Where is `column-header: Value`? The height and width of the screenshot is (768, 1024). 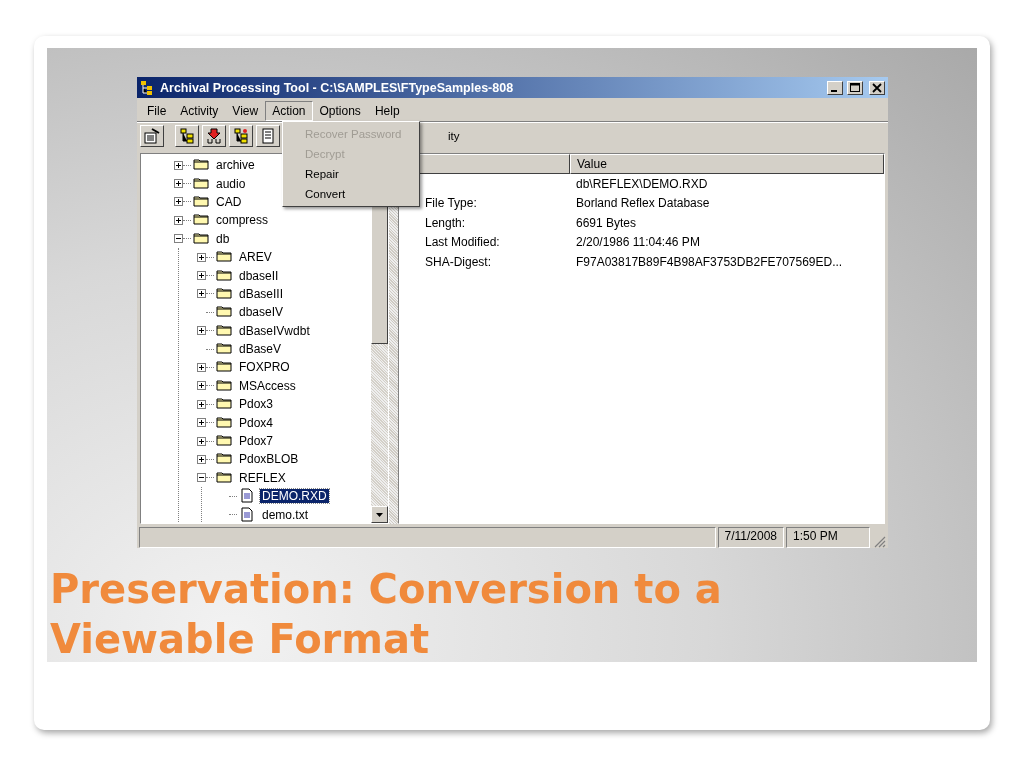 column-header: Value is located at coordinates (727, 164).